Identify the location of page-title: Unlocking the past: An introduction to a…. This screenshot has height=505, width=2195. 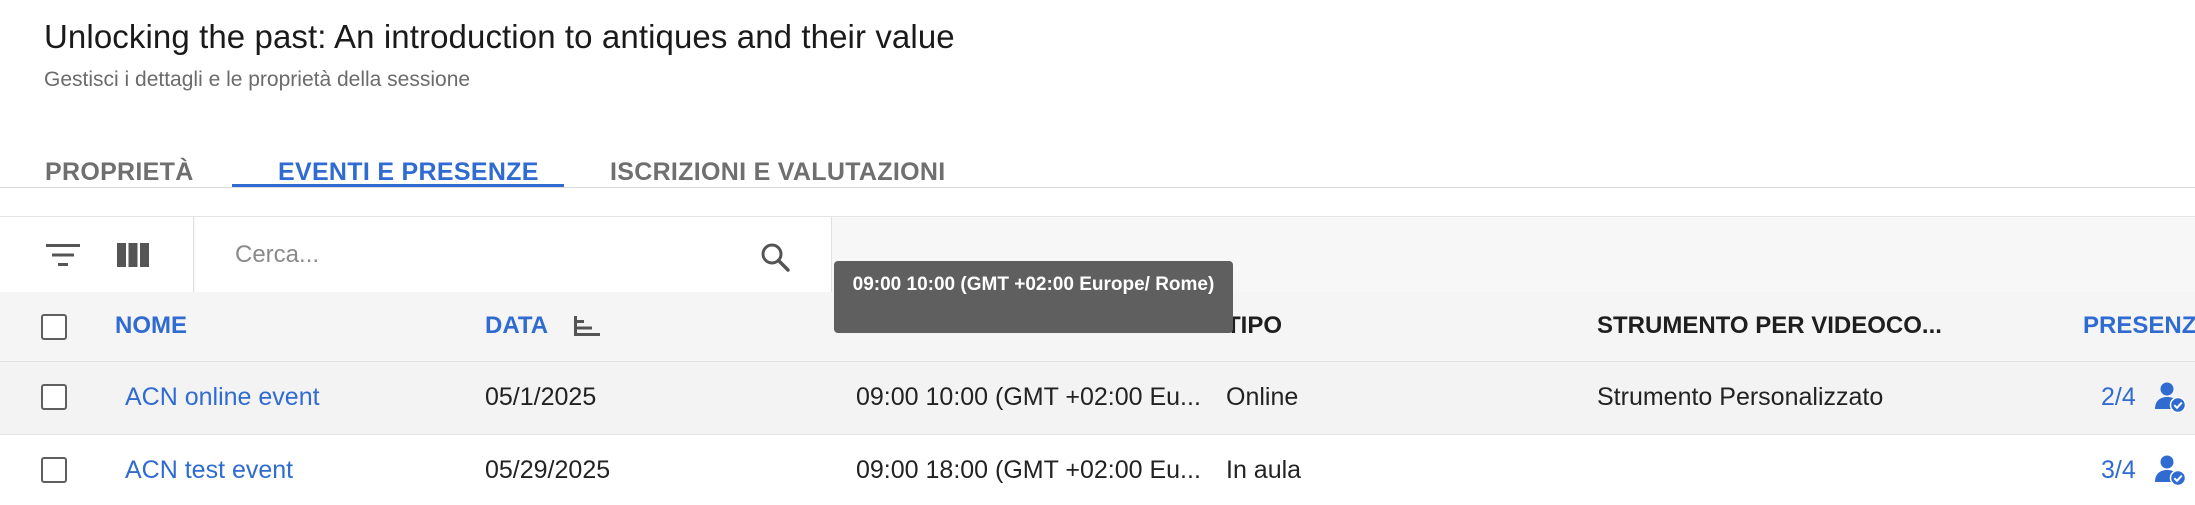
(499, 36).